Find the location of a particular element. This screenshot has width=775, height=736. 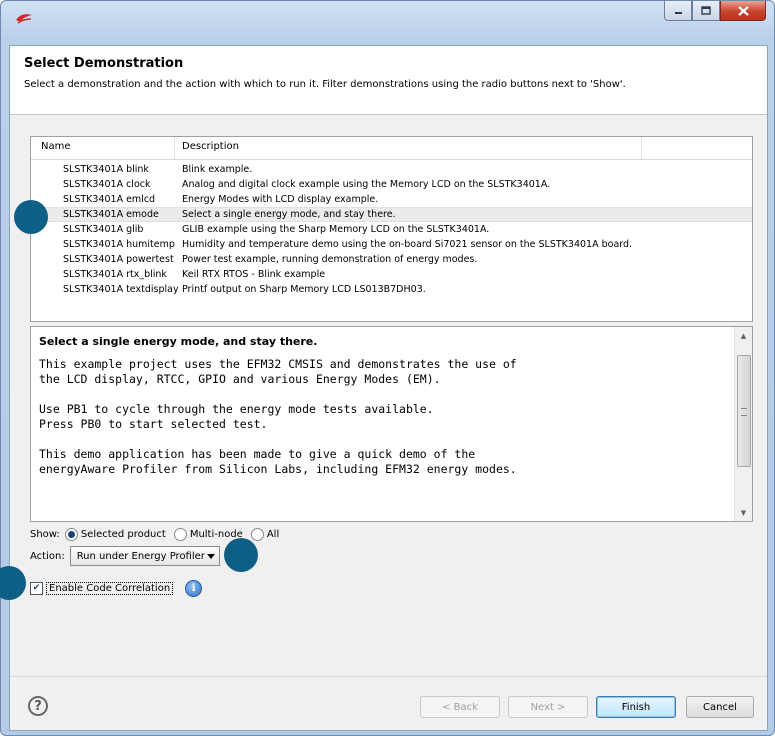

radio-label-selected-product: Selected product is located at coordinates (123, 534).